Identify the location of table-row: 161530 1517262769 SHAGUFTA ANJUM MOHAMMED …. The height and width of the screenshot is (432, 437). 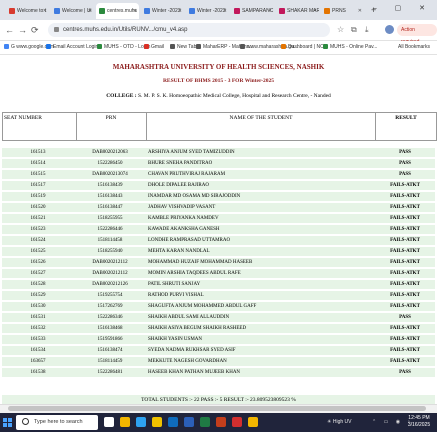
(218, 307).